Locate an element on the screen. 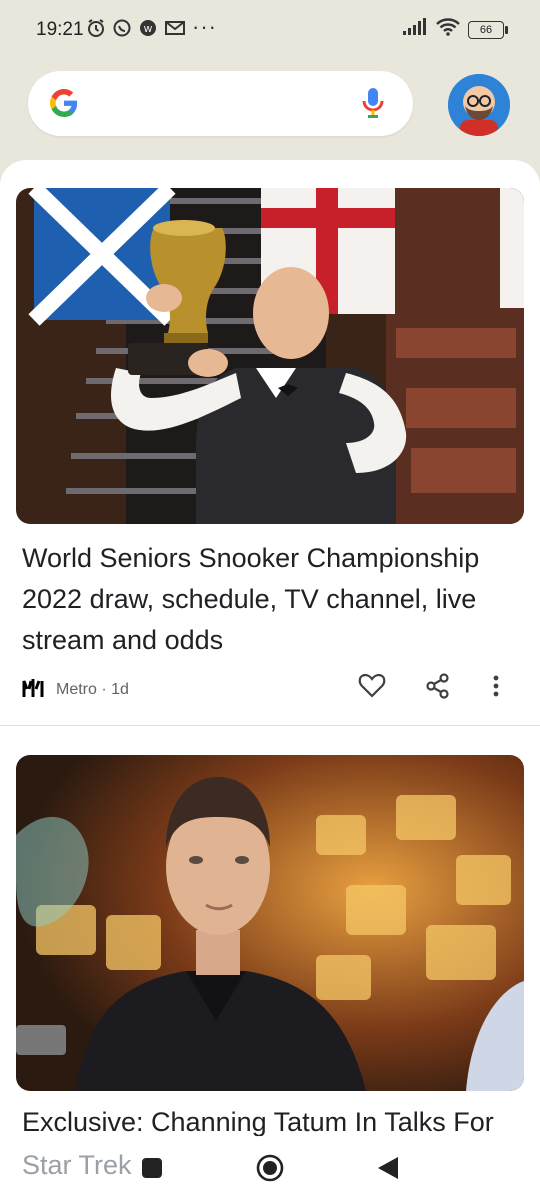  system-status: 66 is located at coordinates (455, 29).